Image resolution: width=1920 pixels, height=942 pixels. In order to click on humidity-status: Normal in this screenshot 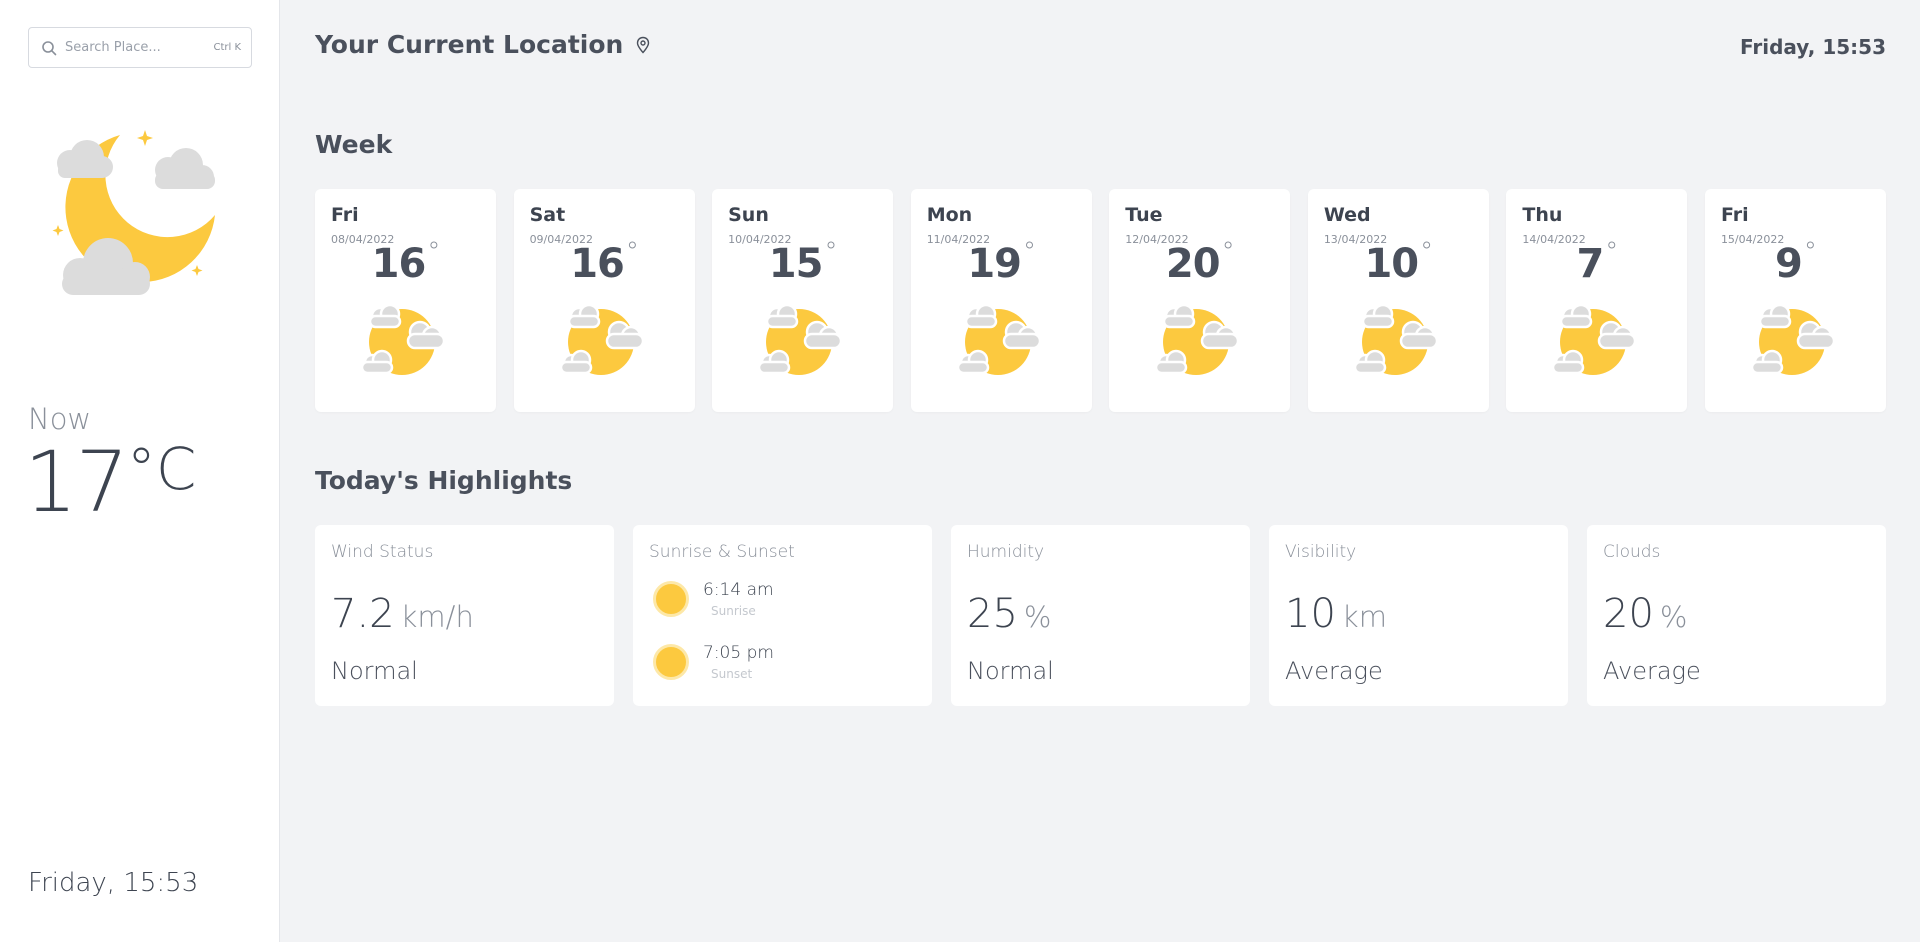, I will do `click(1010, 671)`.